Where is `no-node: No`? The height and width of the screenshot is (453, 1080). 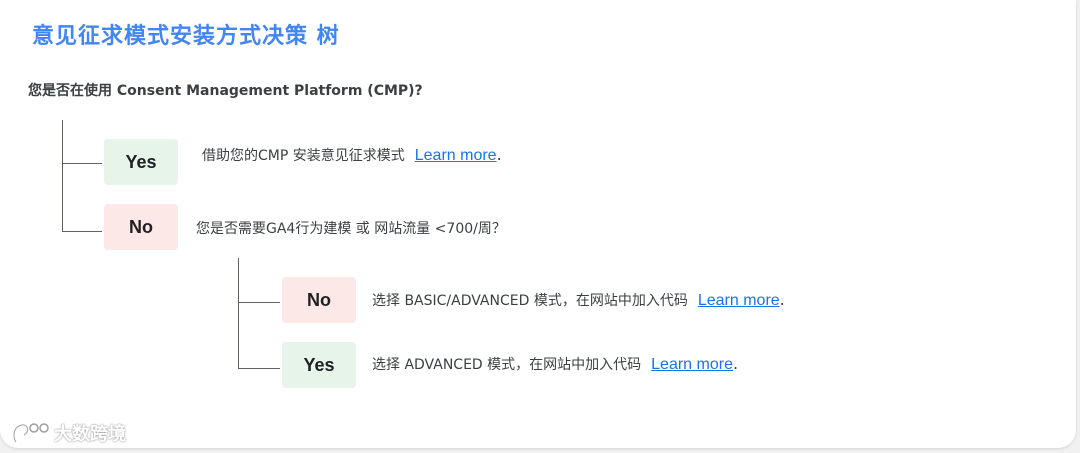
no-node: No is located at coordinates (141, 227).